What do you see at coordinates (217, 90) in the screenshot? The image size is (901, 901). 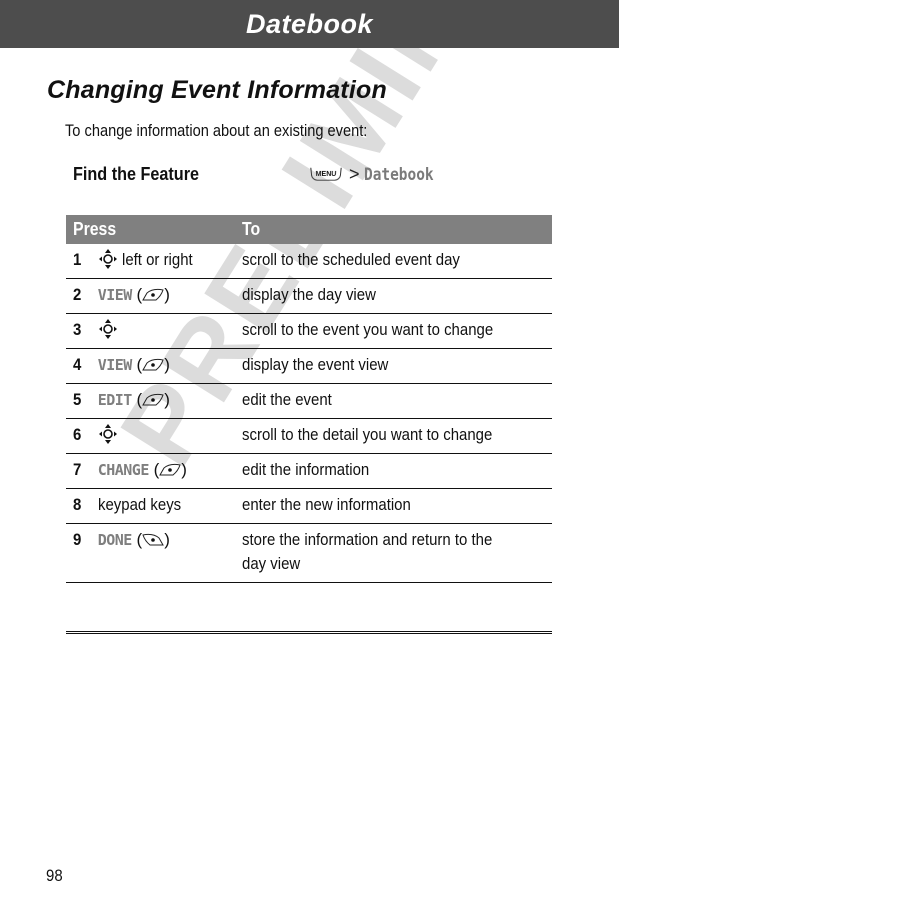 I see `section-title: Changing Event Information` at bounding box center [217, 90].